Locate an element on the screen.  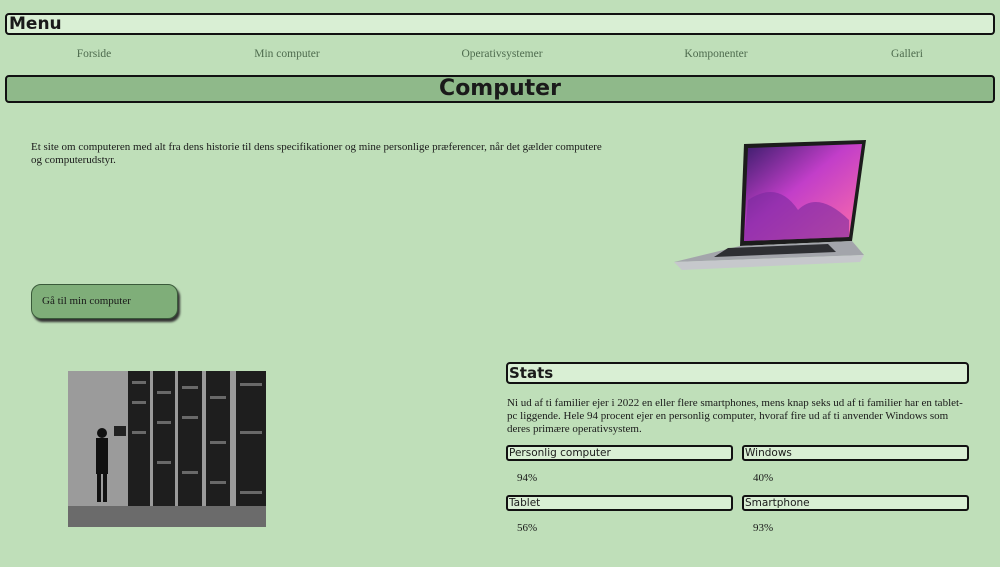
nav-link-operativsystemer: Operativsystemer is located at coordinates (501, 54).